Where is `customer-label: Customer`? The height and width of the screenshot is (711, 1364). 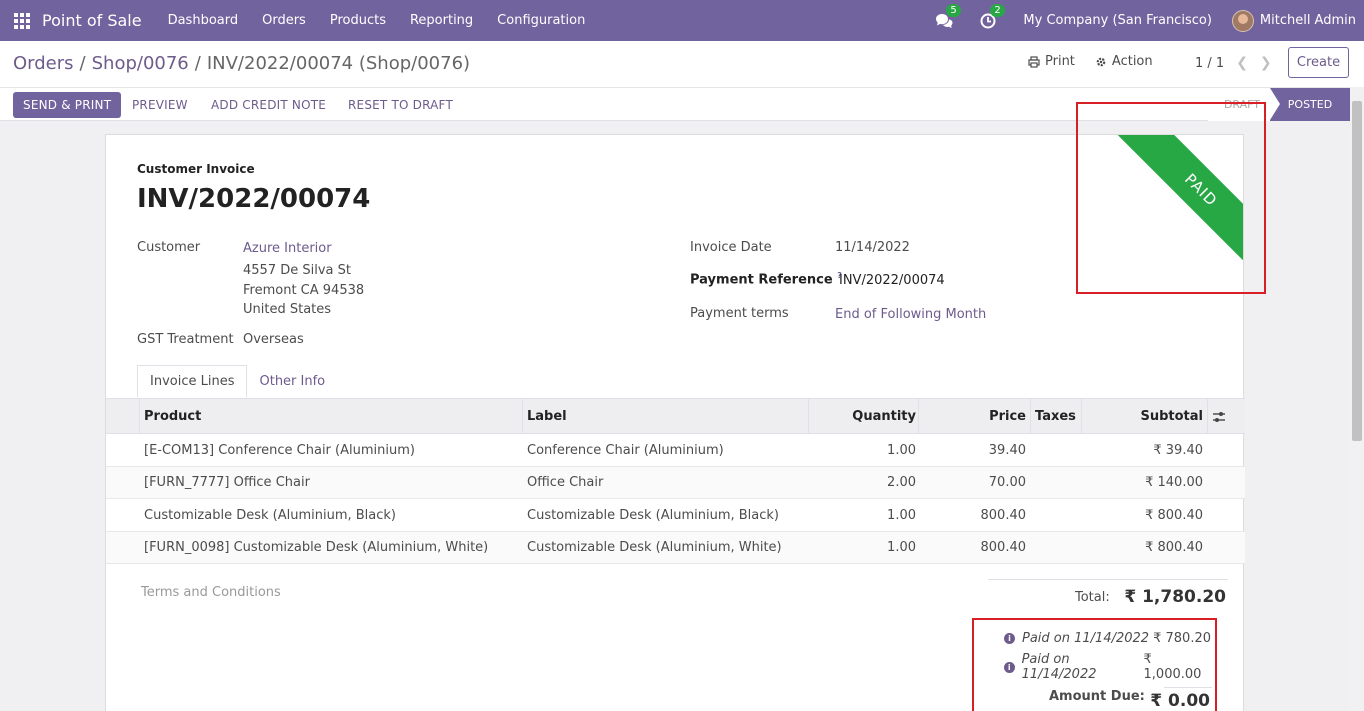
customer-label: Customer is located at coordinates (169, 247).